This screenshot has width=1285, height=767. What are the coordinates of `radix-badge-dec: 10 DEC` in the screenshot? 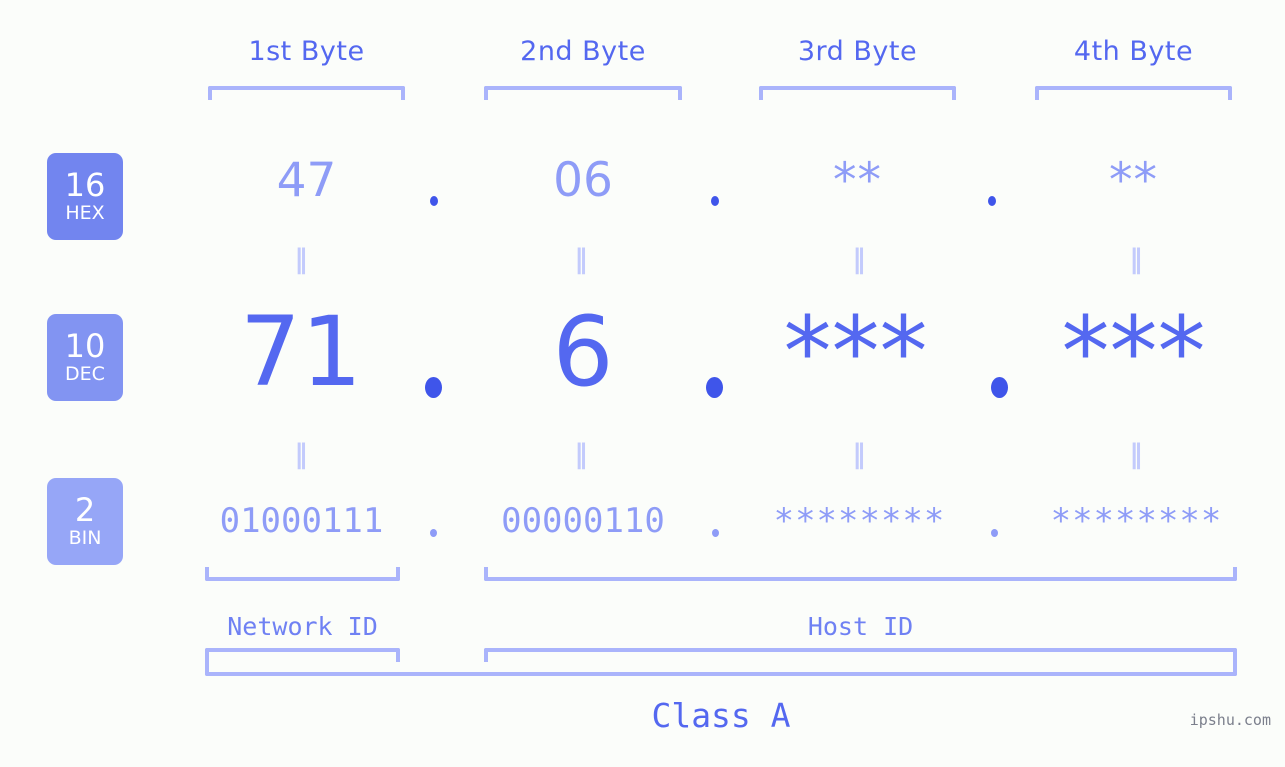 It's located at (85, 357).